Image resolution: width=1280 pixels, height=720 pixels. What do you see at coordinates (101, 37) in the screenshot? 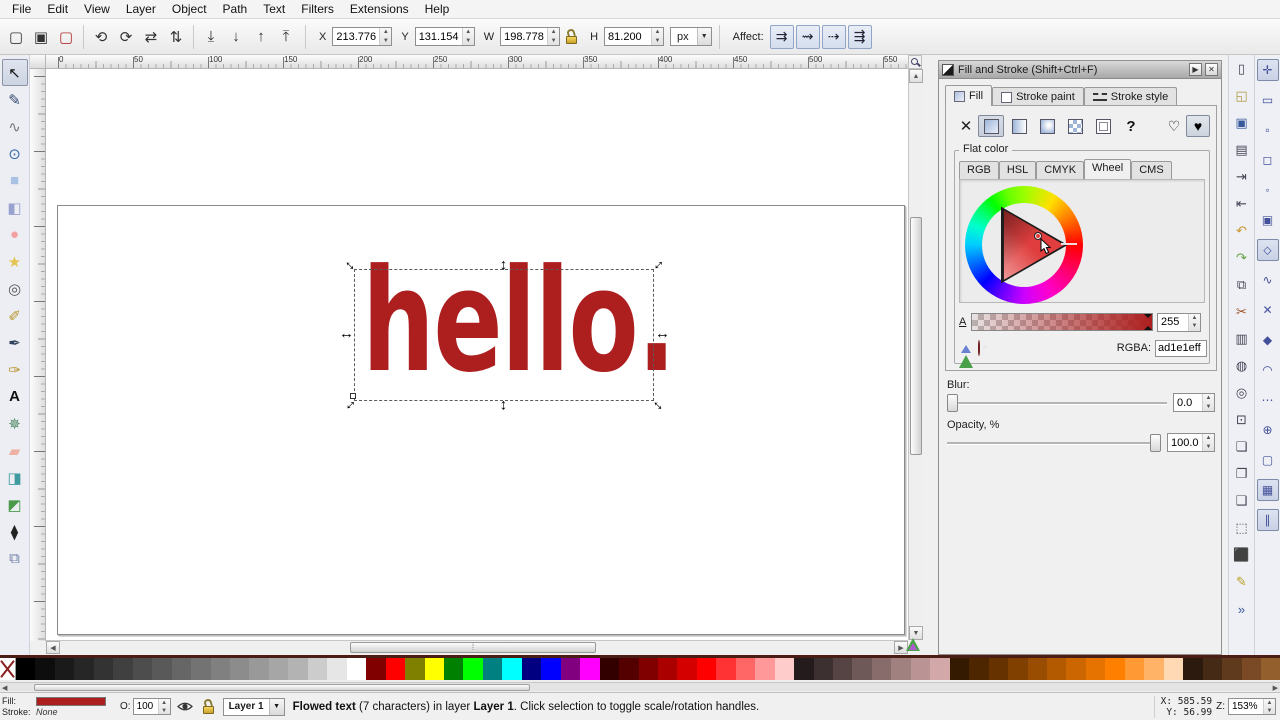
I see `rotate-90-ccw-button: ⟲` at bounding box center [101, 37].